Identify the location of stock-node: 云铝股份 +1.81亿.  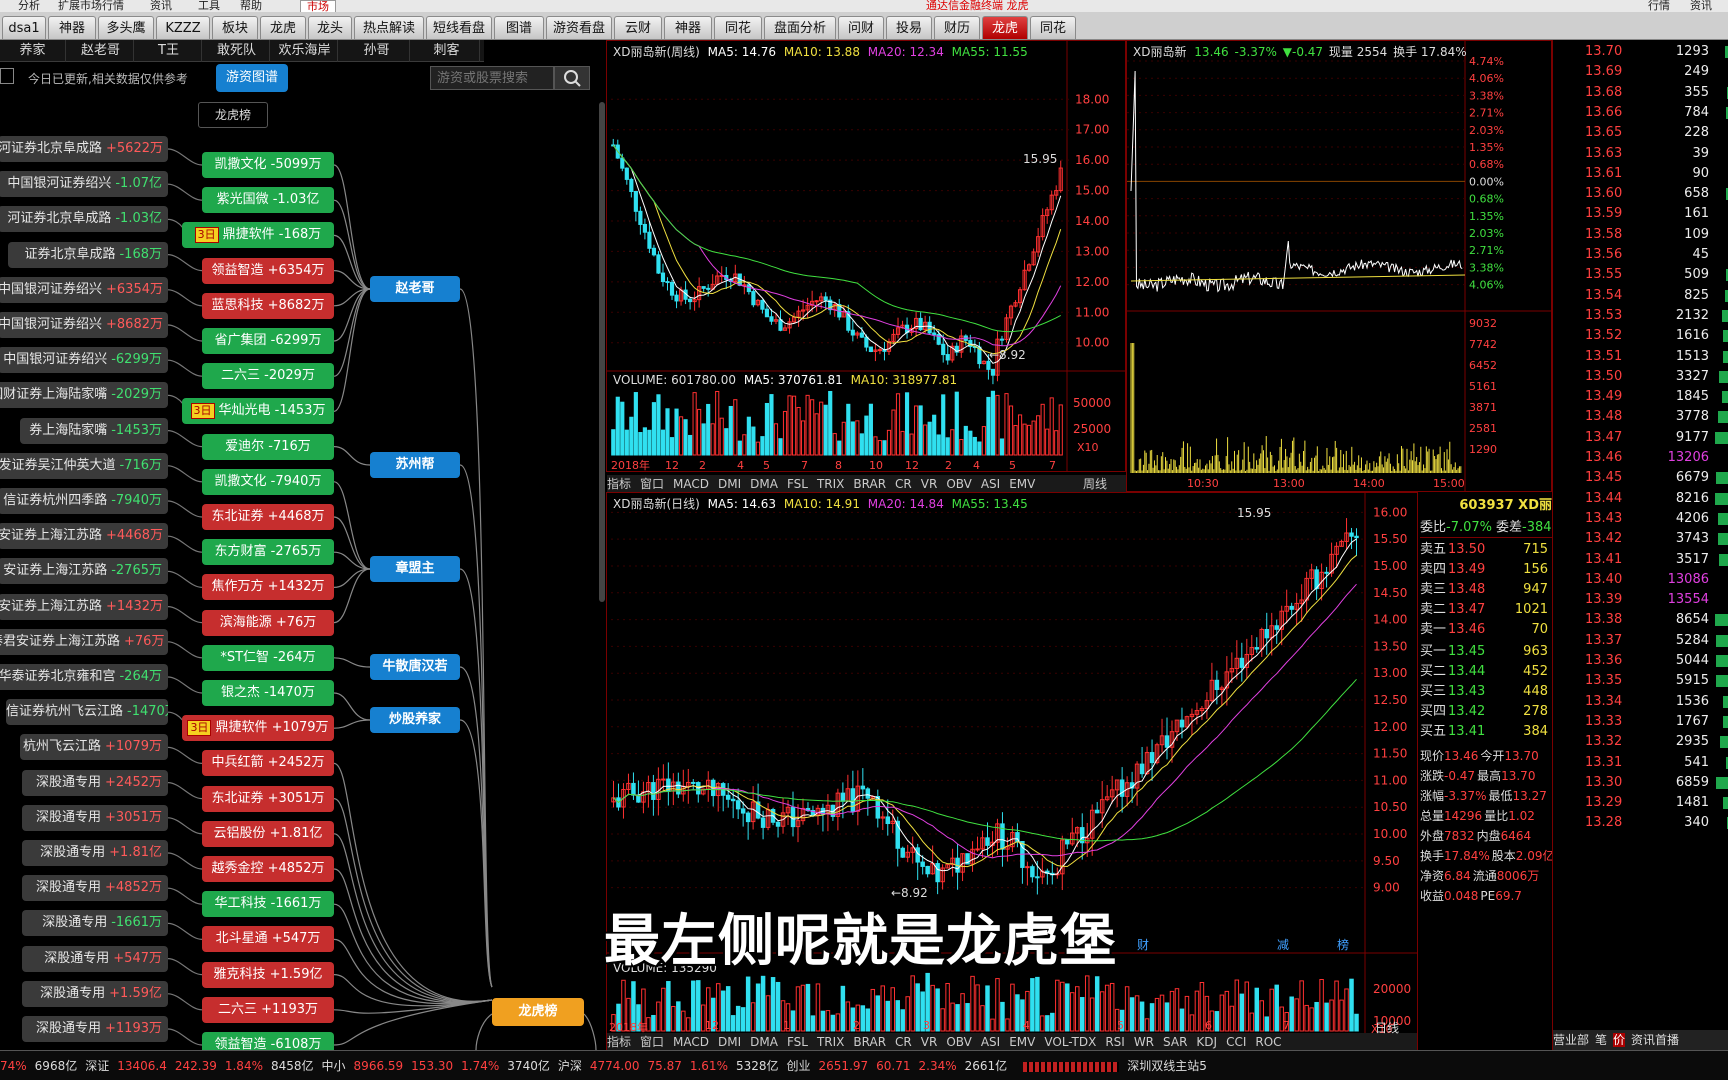
(268, 833).